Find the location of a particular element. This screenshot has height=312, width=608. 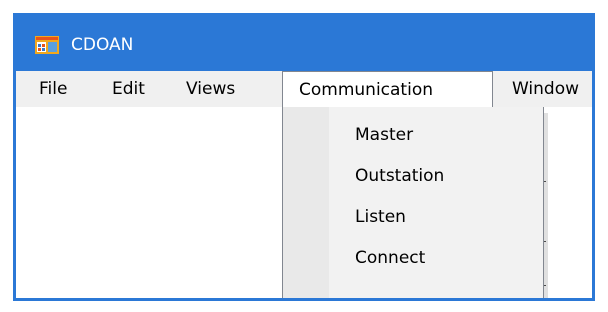

menu-item-connect: Connect is located at coordinates (413, 258).